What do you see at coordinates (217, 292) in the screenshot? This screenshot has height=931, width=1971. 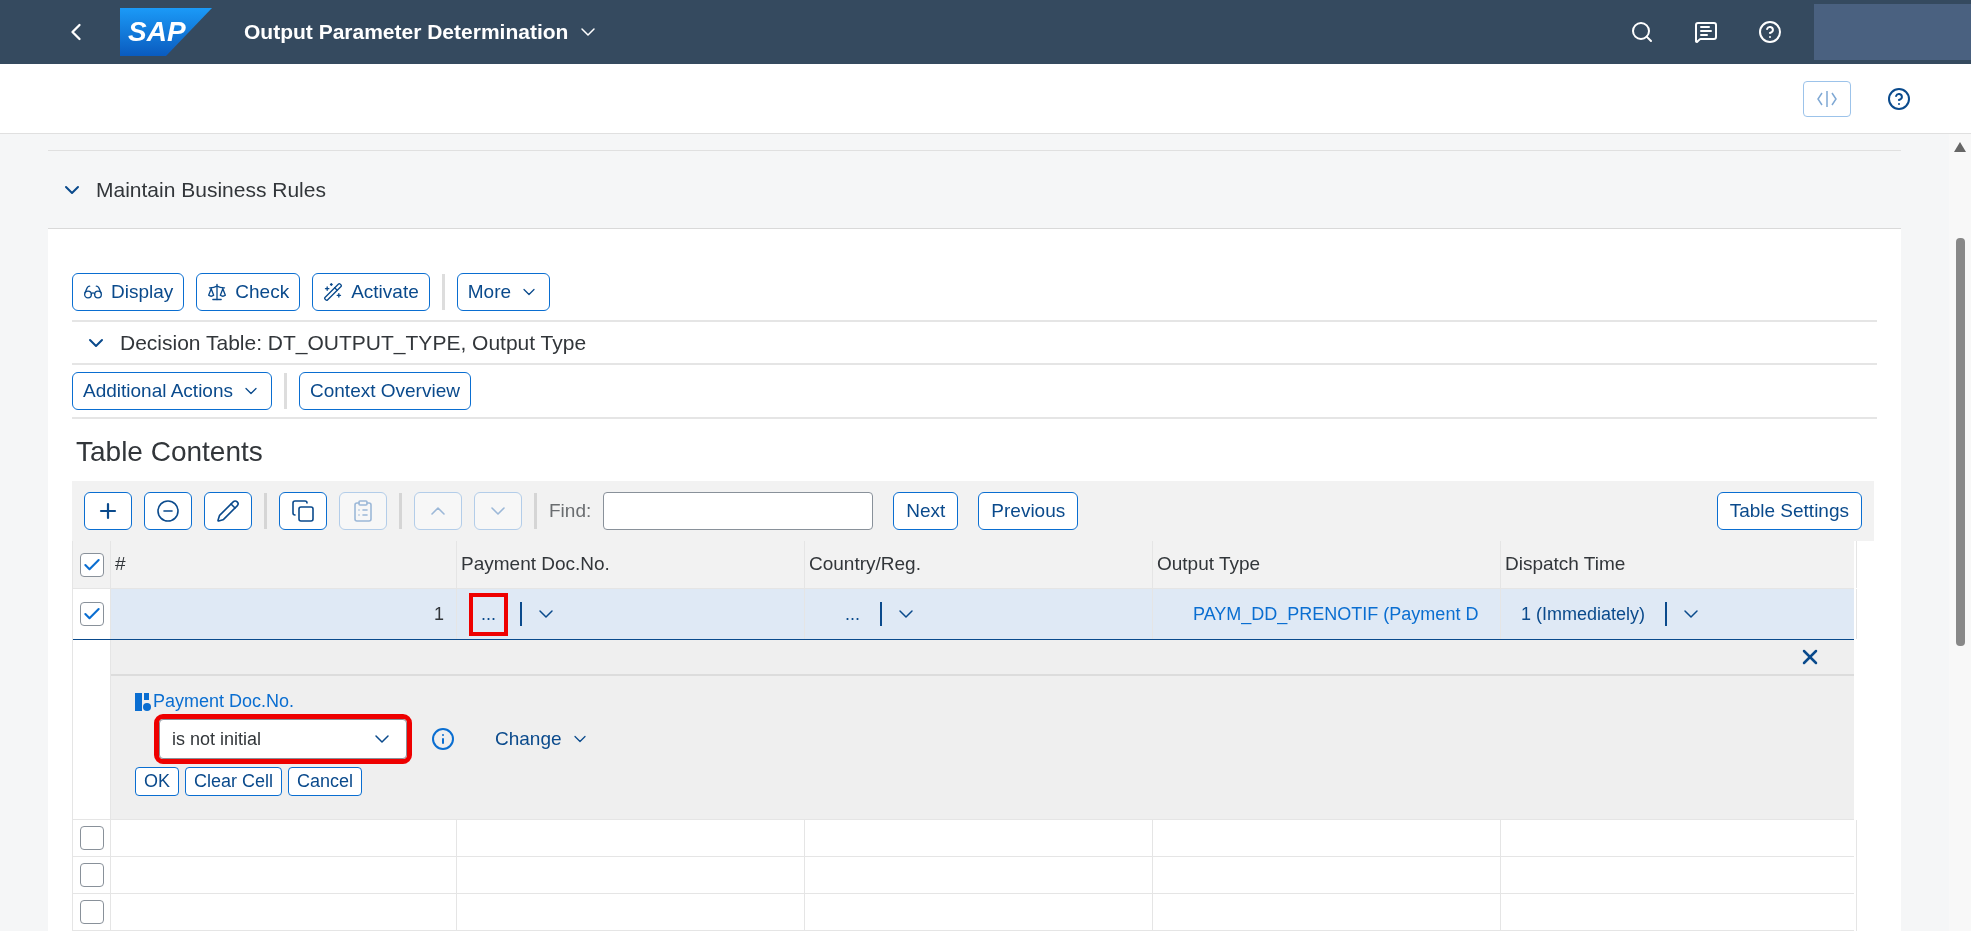 I see `scale-icon` at bounding box center [217, 292].